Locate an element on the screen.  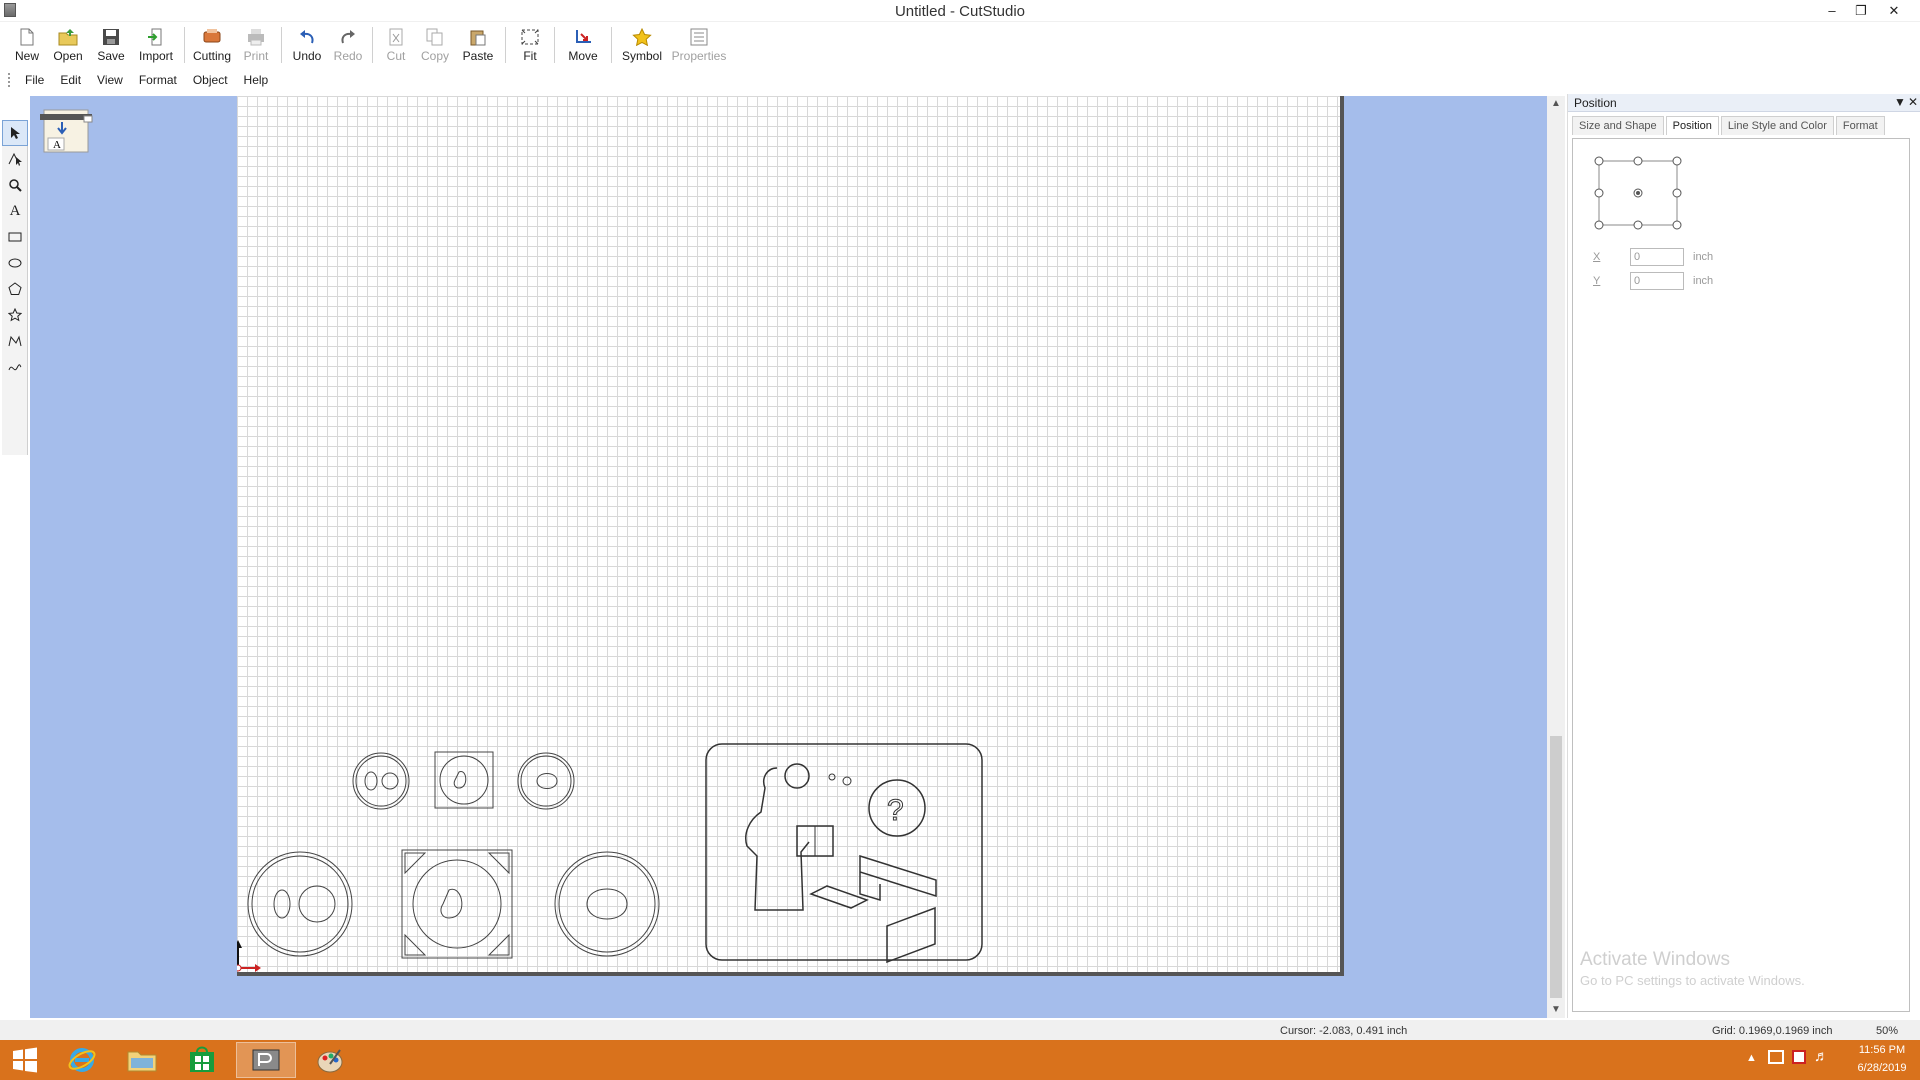
move-origin-icon is located at coordinates (583, 37).